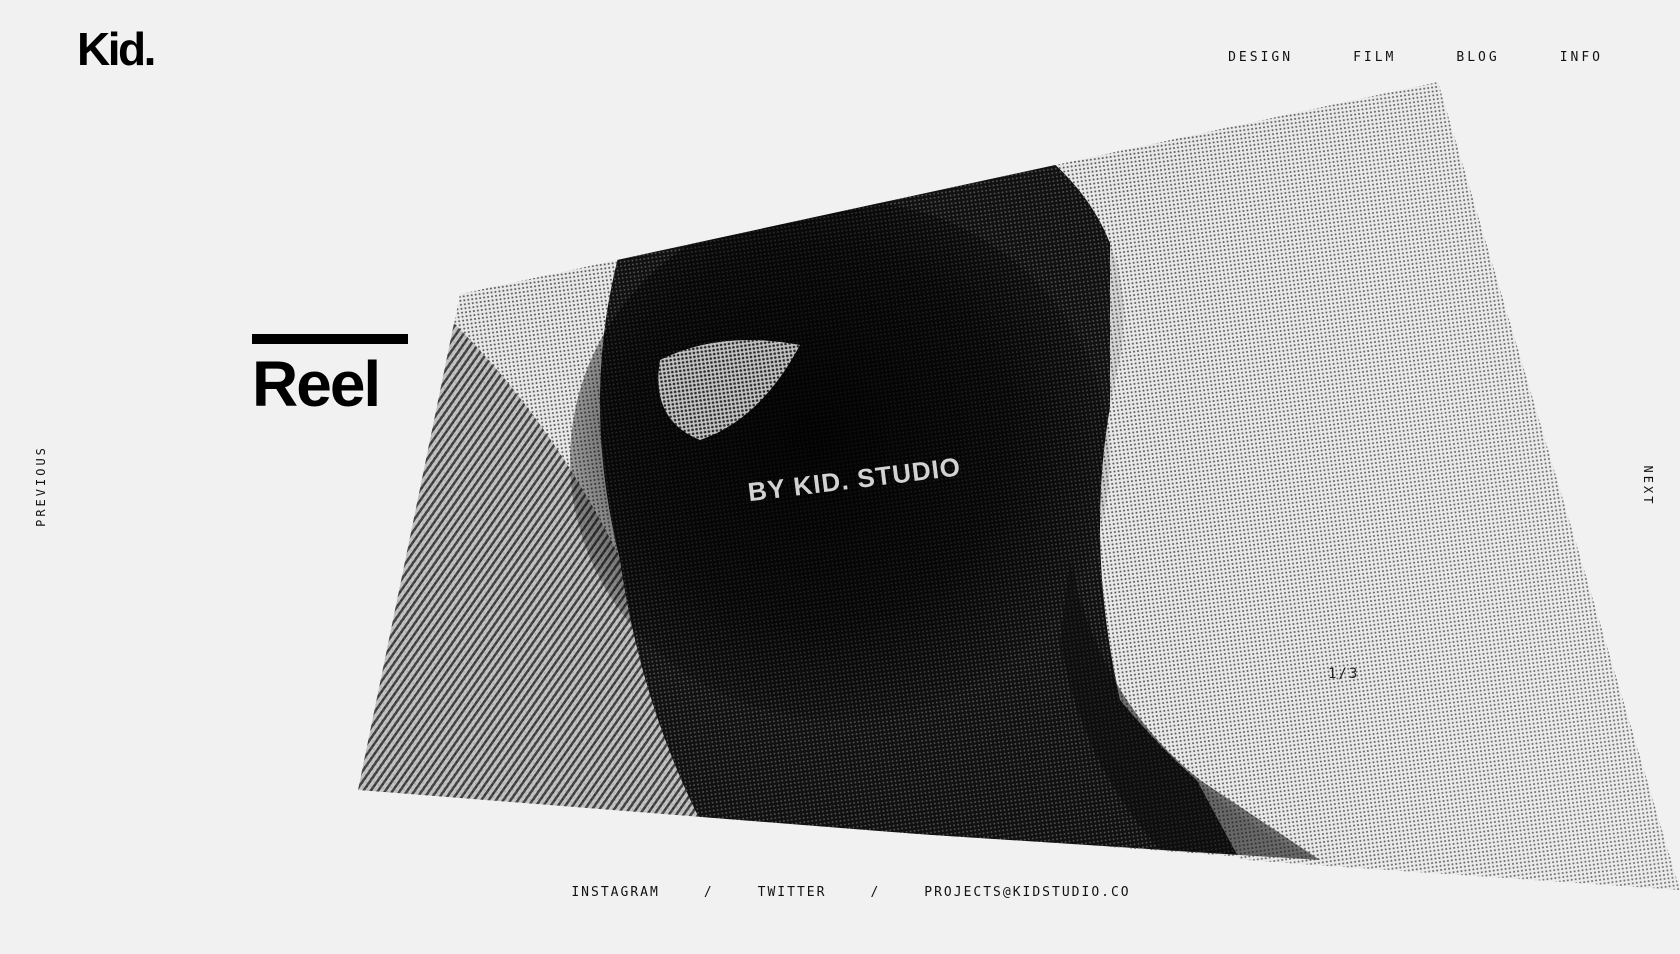  Describe the element at coordinates (330, 384) in the screenshot. I see `project-title: Reel` at that location.